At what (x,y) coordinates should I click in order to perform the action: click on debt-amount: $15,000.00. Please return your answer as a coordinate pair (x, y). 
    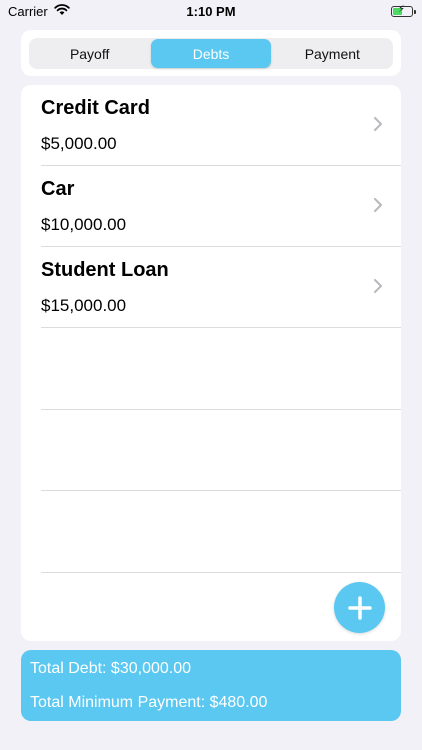
    Looking at the image, I should click on (84, 305).